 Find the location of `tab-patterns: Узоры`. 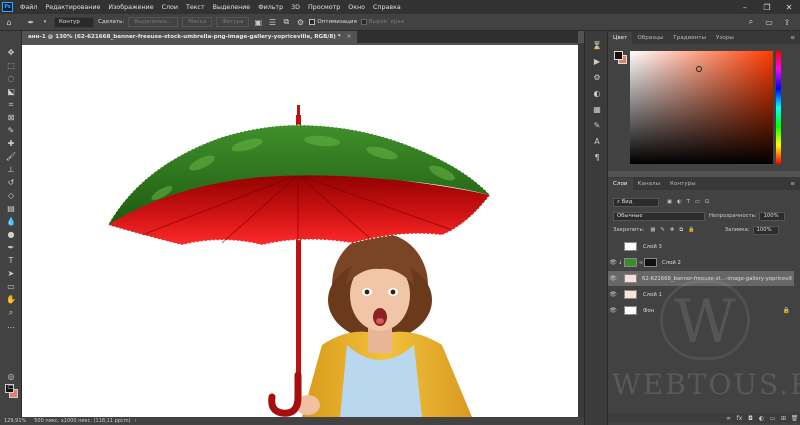

tab-patterns: Узоры is located at coordinates (725, 38).